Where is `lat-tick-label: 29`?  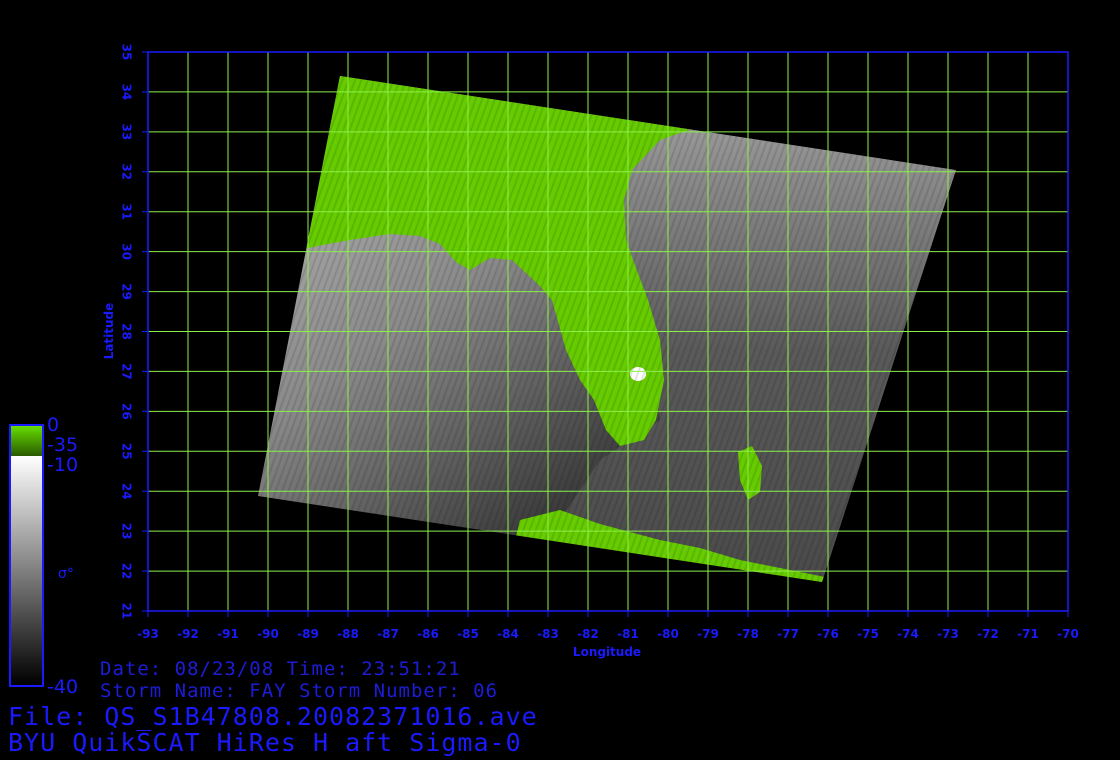 lat-tick-label: 29 is located at coordinates (127, 291).